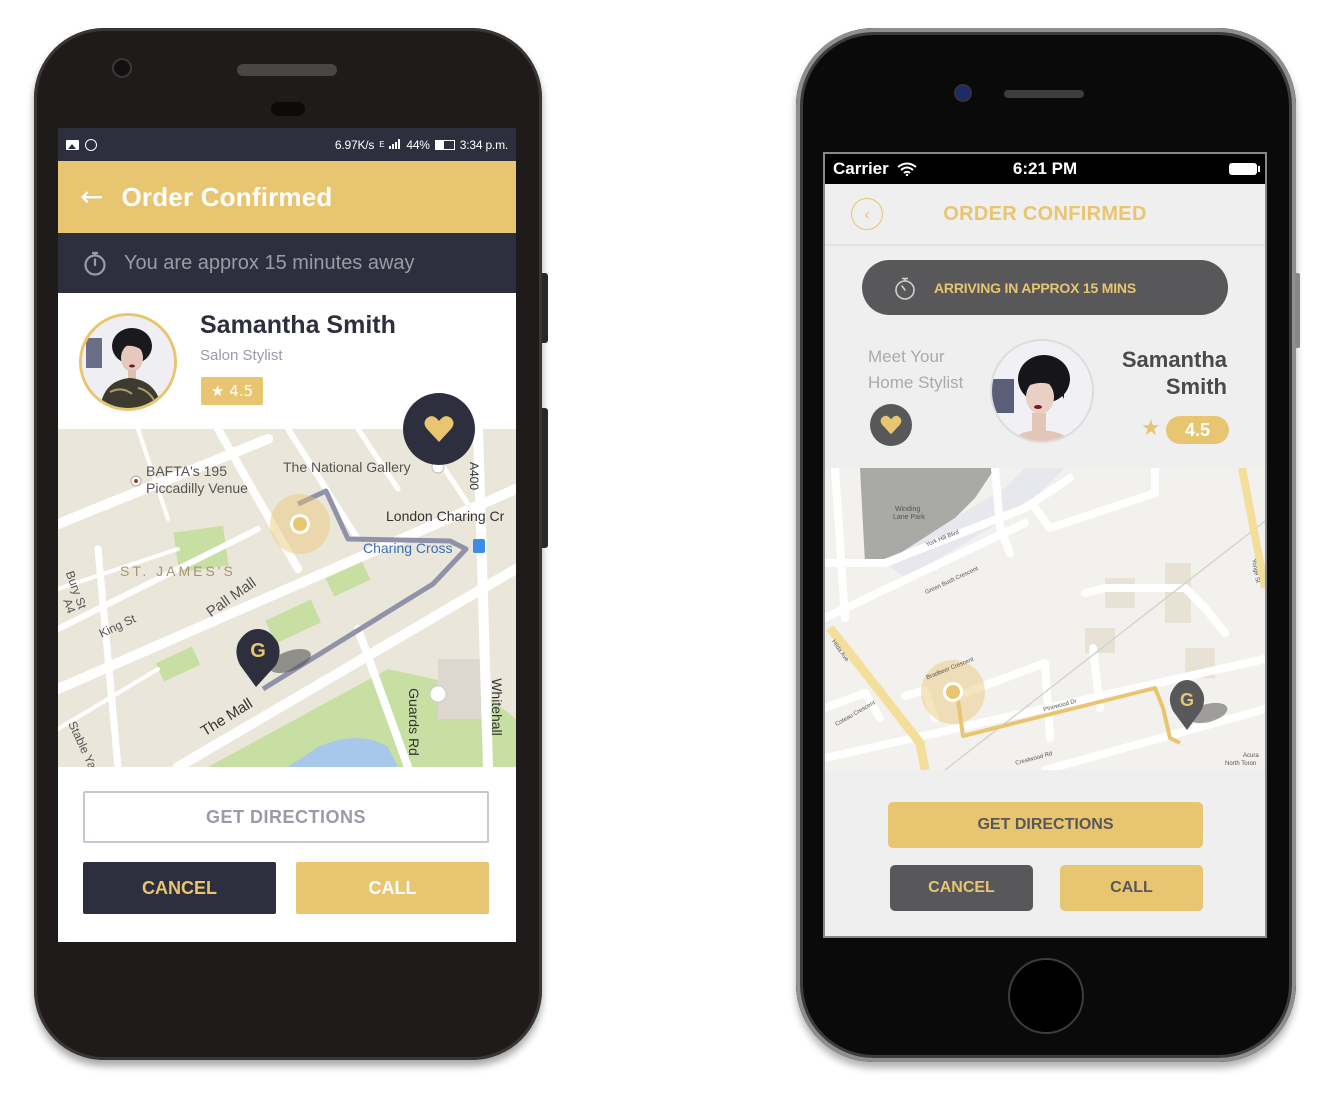 The width and height of the screenshot is (1335, 1113). I want to click on rating-badge: ★ 4.5, so click(232, 391).